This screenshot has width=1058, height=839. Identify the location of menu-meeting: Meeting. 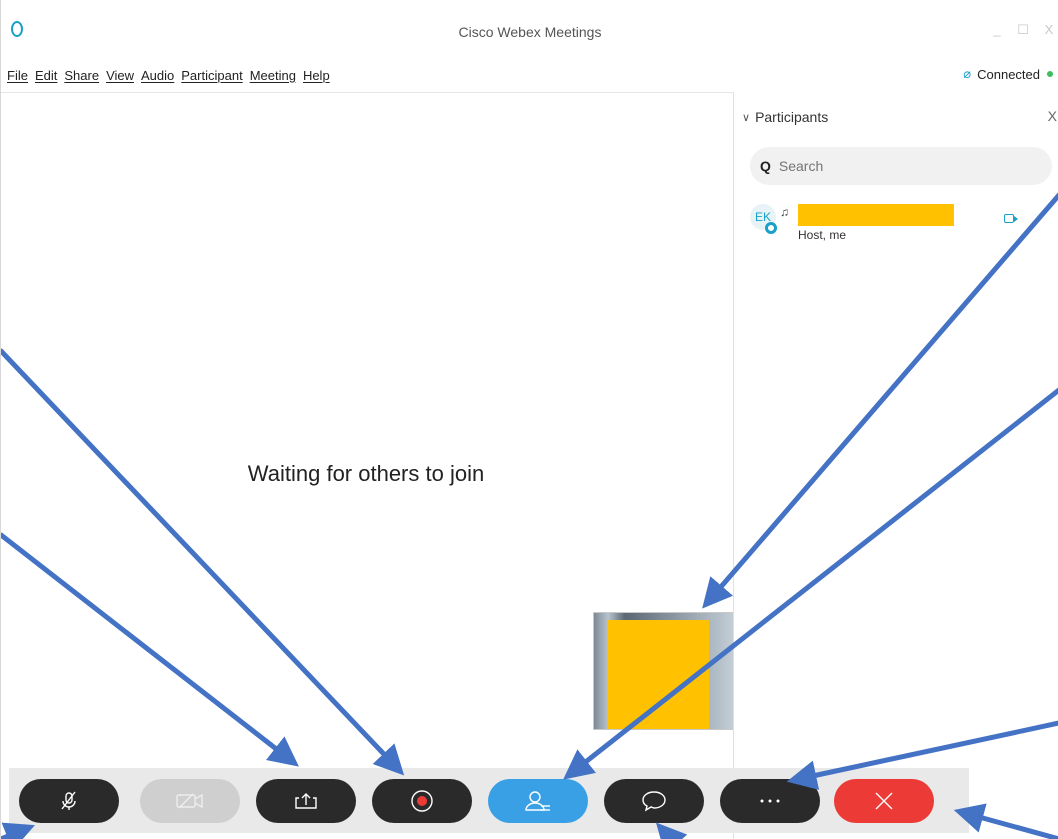
(273, 75).